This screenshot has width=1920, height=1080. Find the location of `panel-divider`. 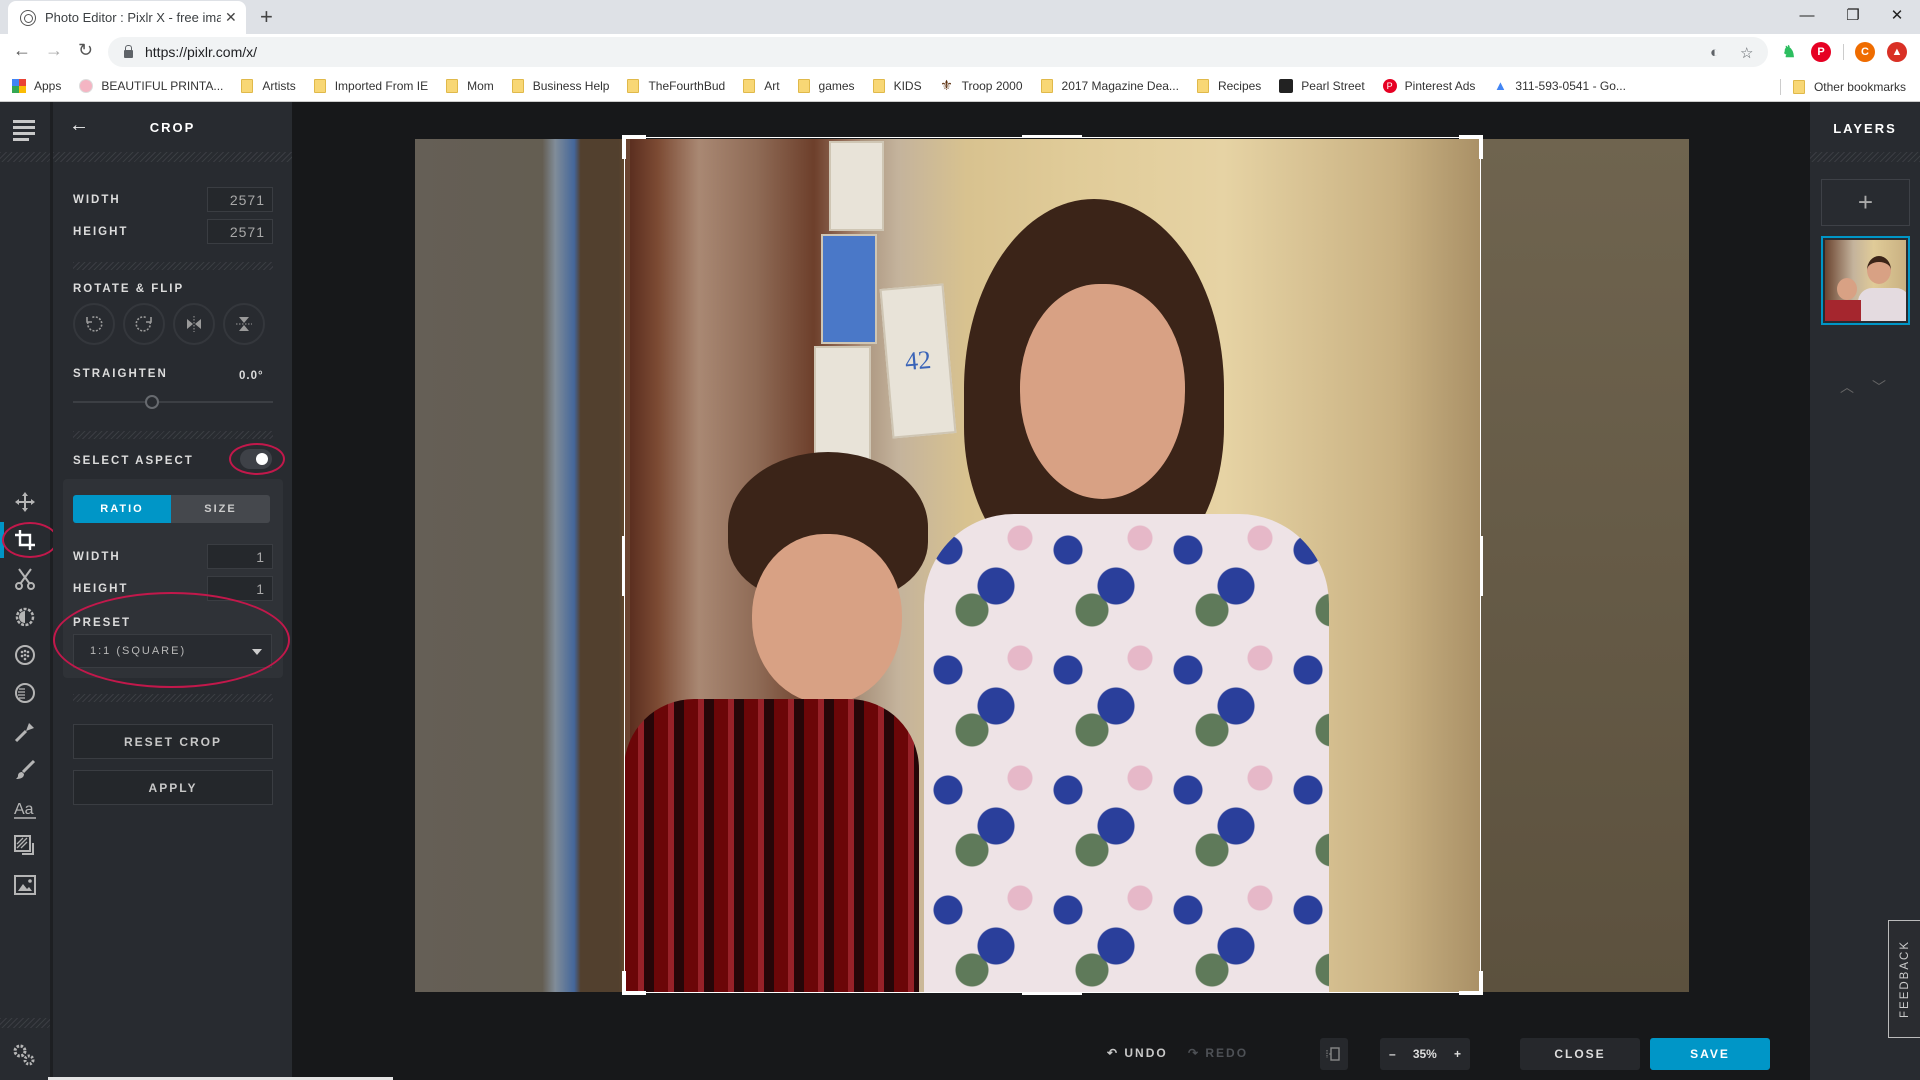

panel-divider is located at coordinates (172, 157).